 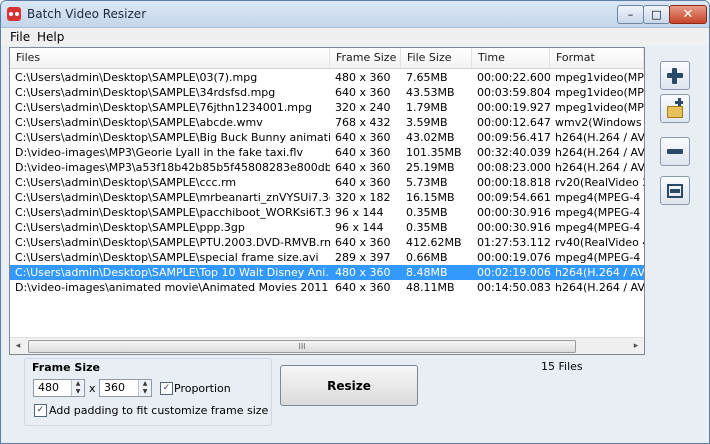 What do you see at coordinates (436, 58) in the screenshot?
I see `column-header-file-size: File Size` at bounding box center [436, 58].